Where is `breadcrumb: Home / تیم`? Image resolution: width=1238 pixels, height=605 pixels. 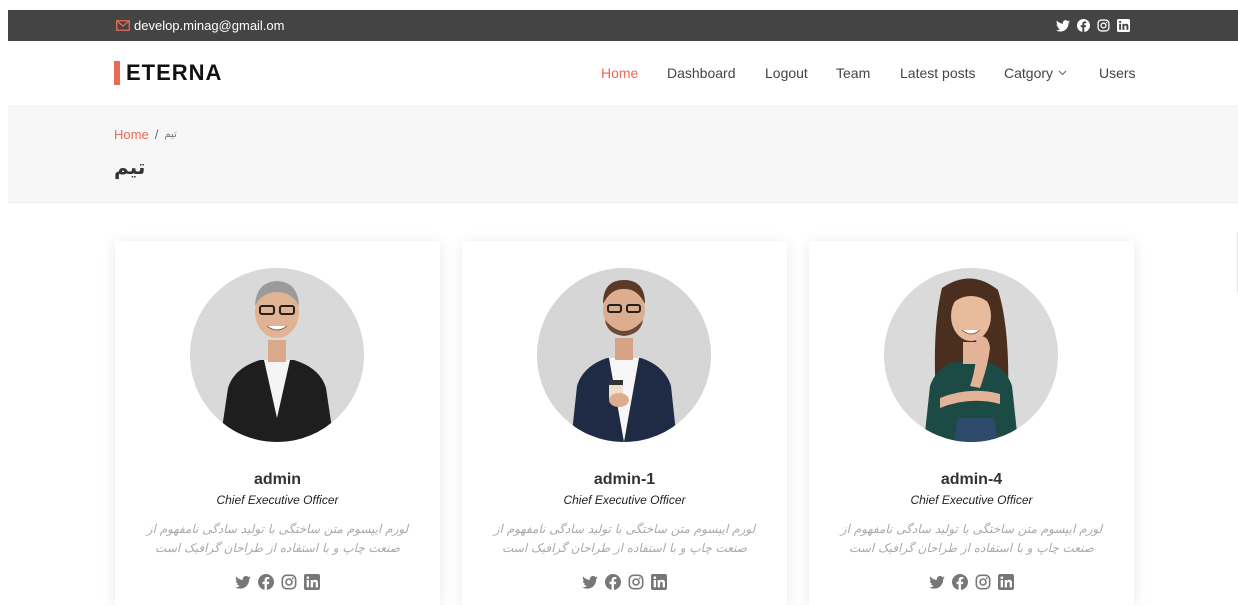 breadcrumb: Home / تیم is located at coordinates (145, 134).